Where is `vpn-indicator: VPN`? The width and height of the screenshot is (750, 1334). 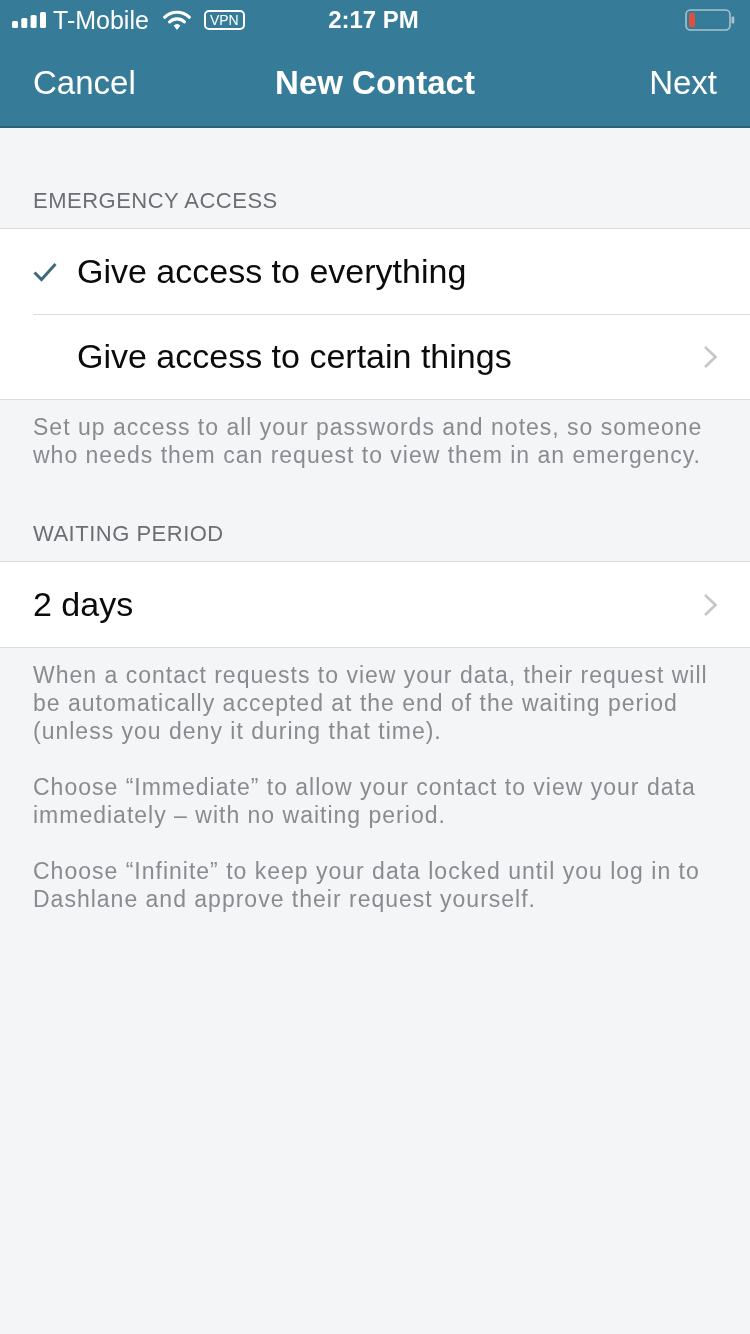
vpn-indicator: VPN is located at coordinates (224, 20).